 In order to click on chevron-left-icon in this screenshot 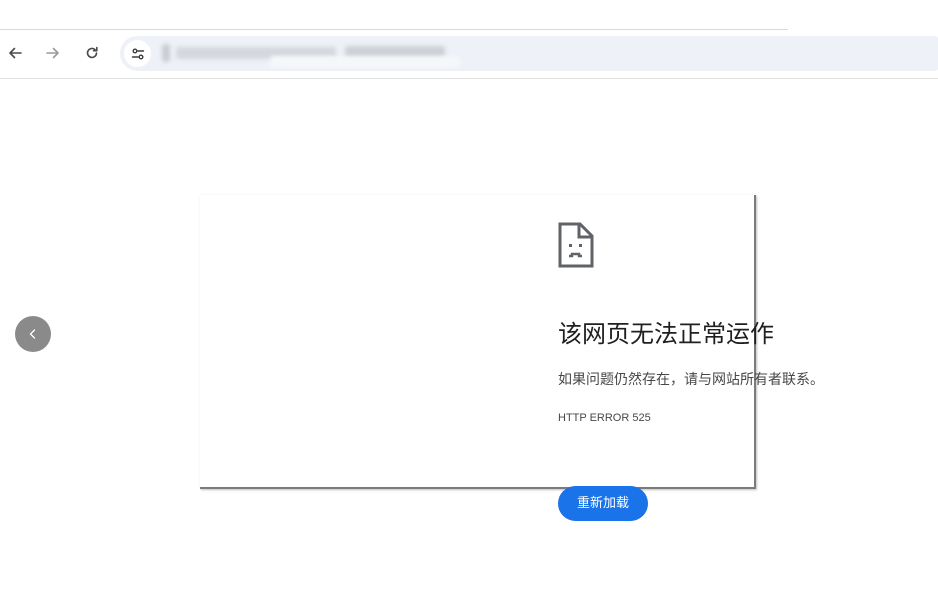, I will do `click(32, 334)`.